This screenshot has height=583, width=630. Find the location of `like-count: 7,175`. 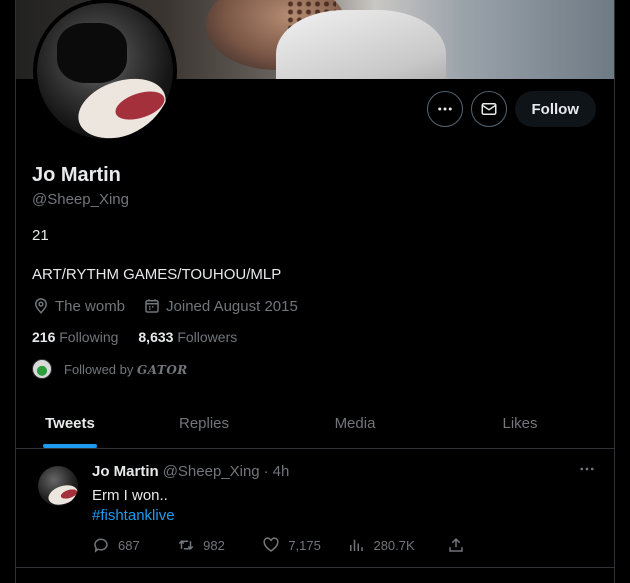

like-count: 7,175 is located at coordinates (304, 545).